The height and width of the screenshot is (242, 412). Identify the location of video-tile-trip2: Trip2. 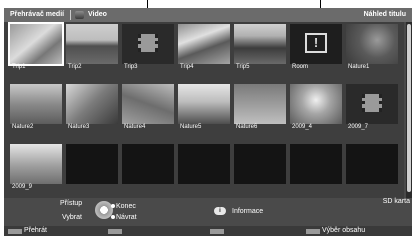
(92, 48).